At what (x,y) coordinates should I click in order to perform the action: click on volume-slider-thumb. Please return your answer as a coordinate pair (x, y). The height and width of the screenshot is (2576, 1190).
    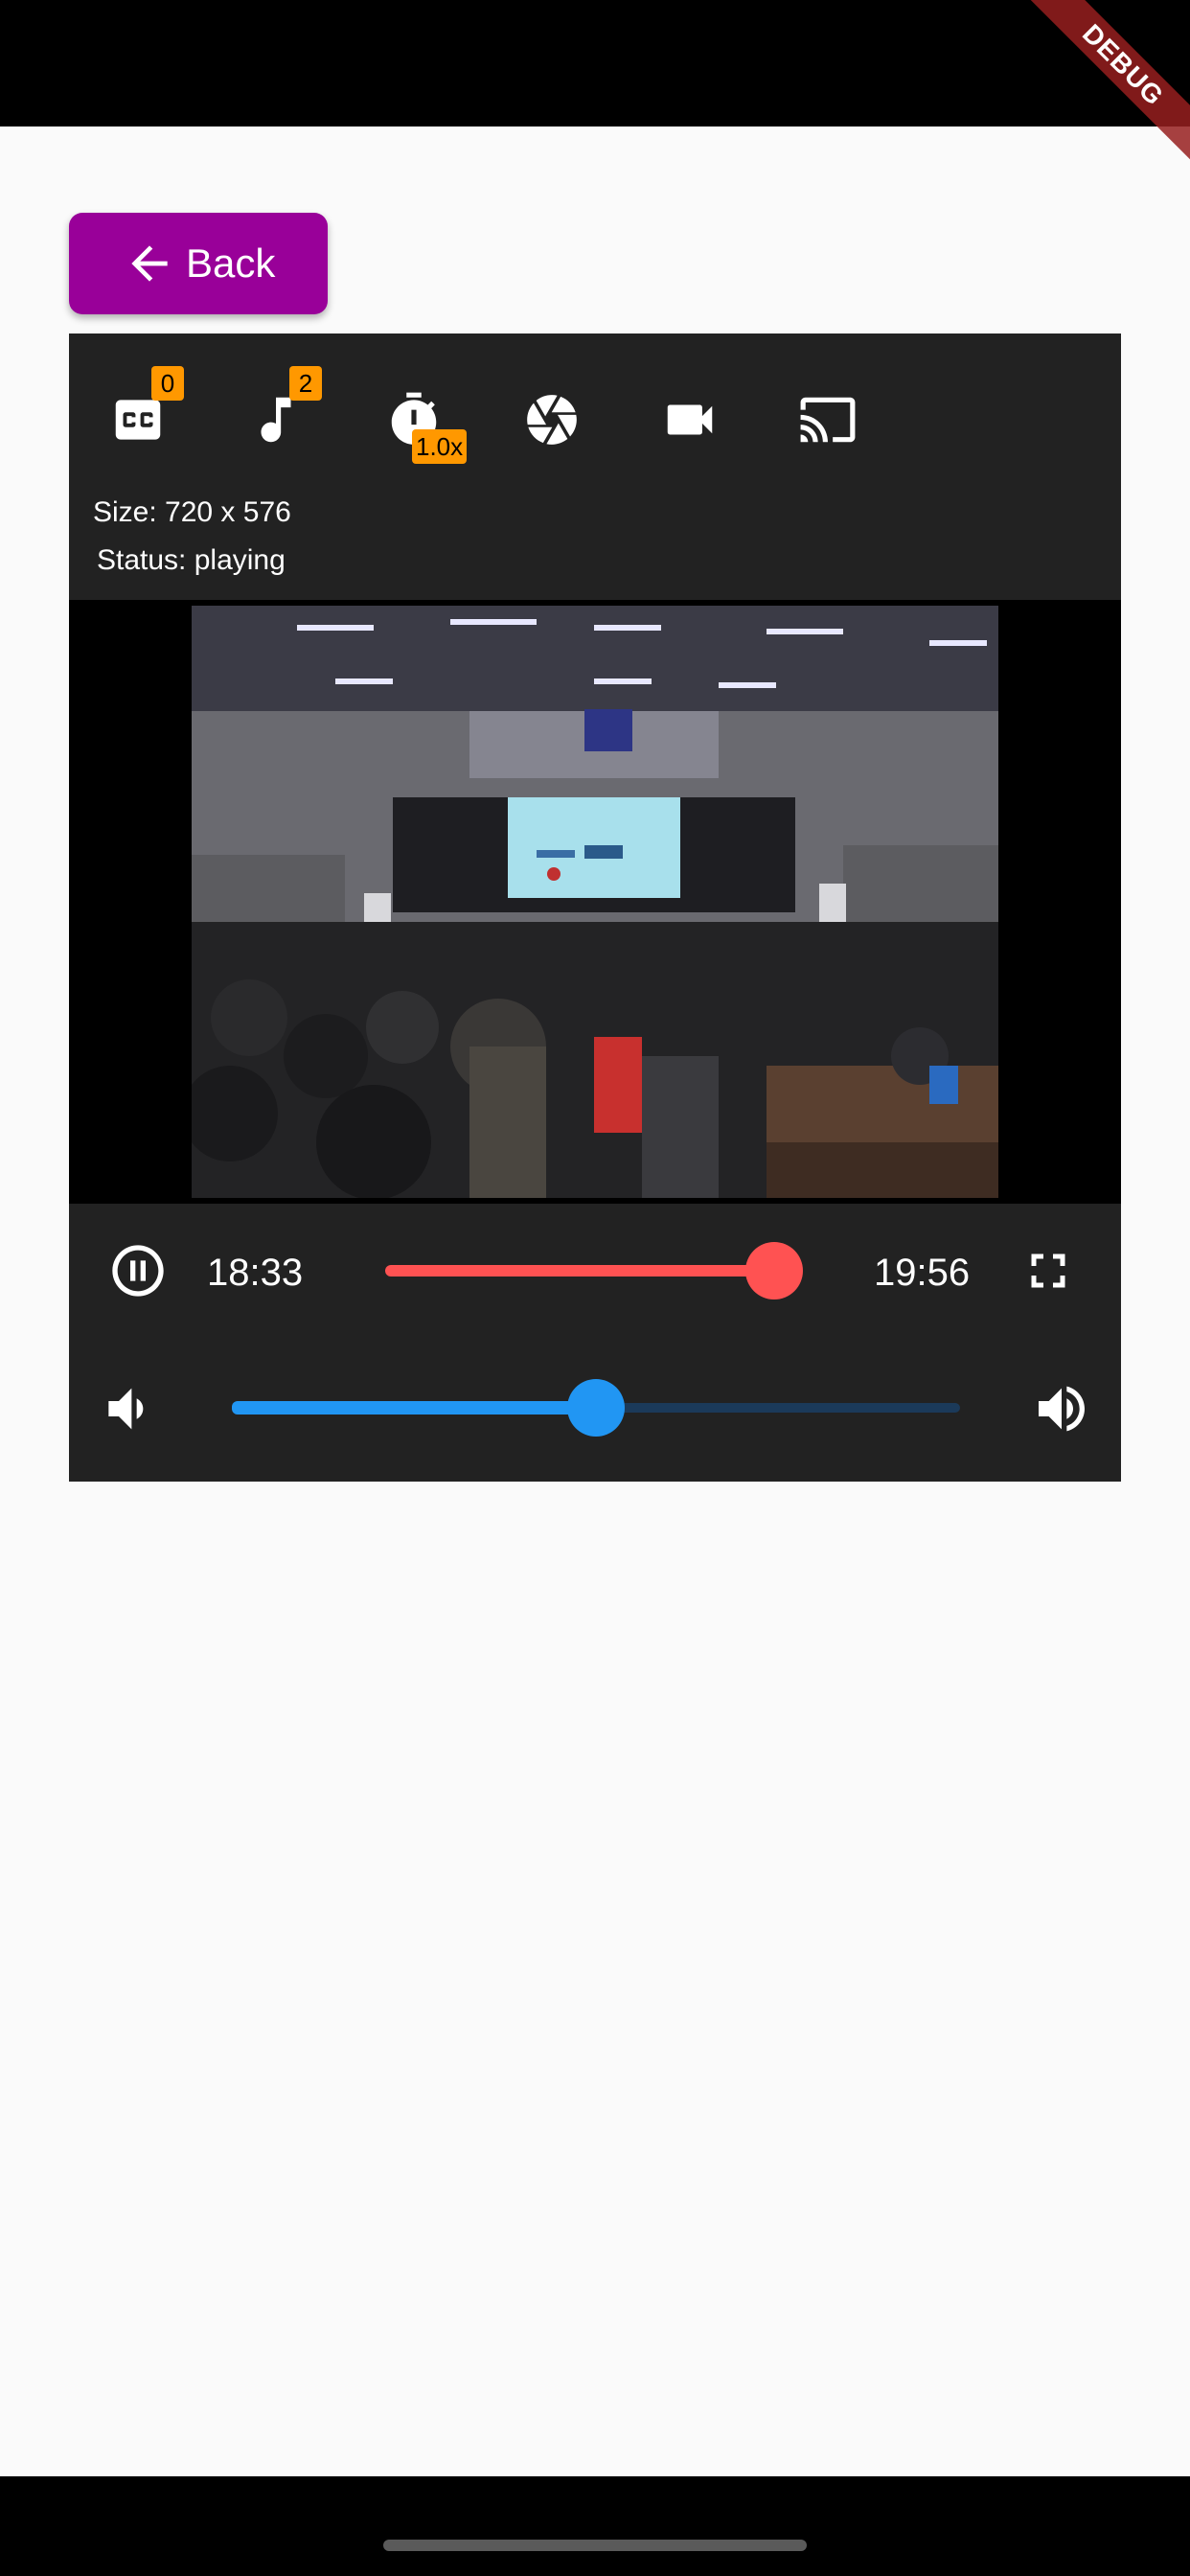
    Looking at the image, I should click on (596, 1408).